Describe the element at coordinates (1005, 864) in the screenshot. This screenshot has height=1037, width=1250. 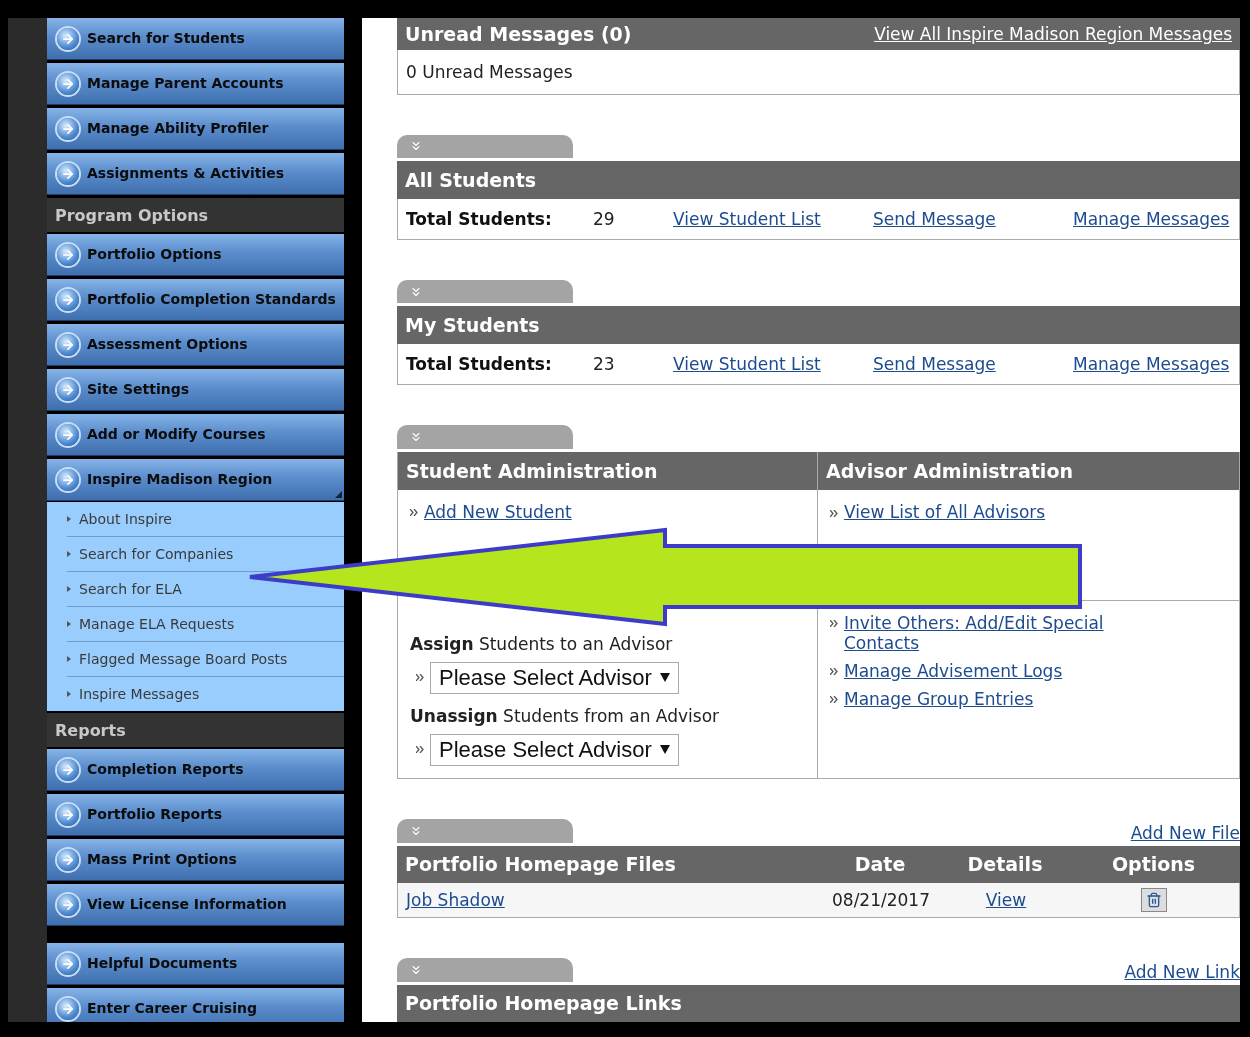
I see `column-header: Details` at that location.